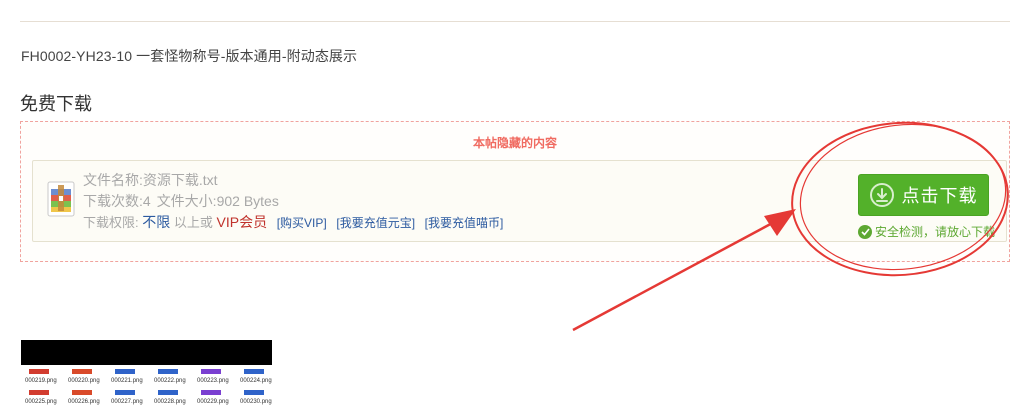  Describe the element at coordinates (939, 196) in the screenshot. I see `download-button-label: 点击下载` at that location.